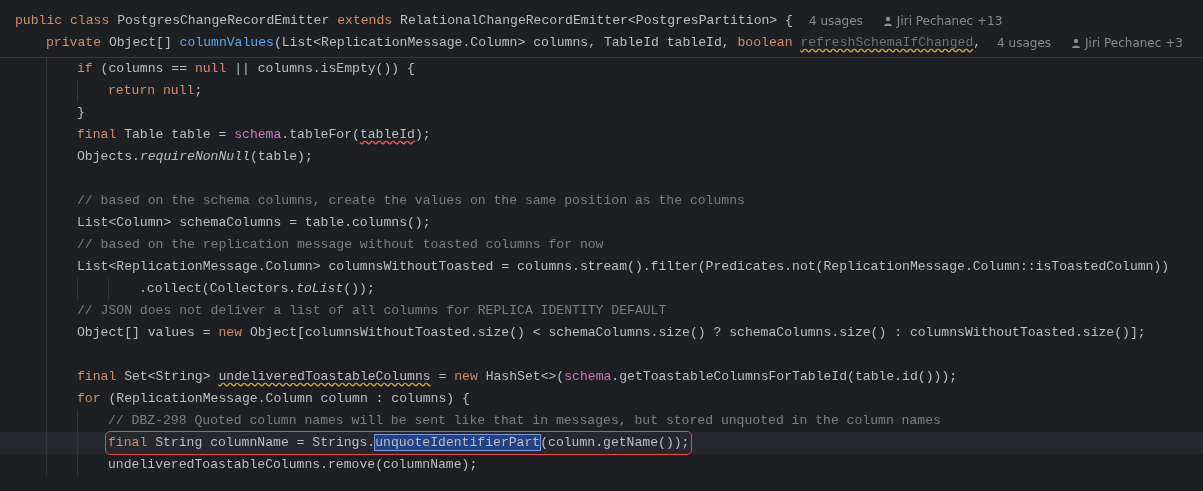 The height and width of the screenshot is (491, 1203). I want to click on code-line: List<ReplicationMessage.Column> columnsWithoutToasted = columns.stream().filter(Predicates.not(ReplicationMessage.Column::isToastedColumn)), so click(623, 267).